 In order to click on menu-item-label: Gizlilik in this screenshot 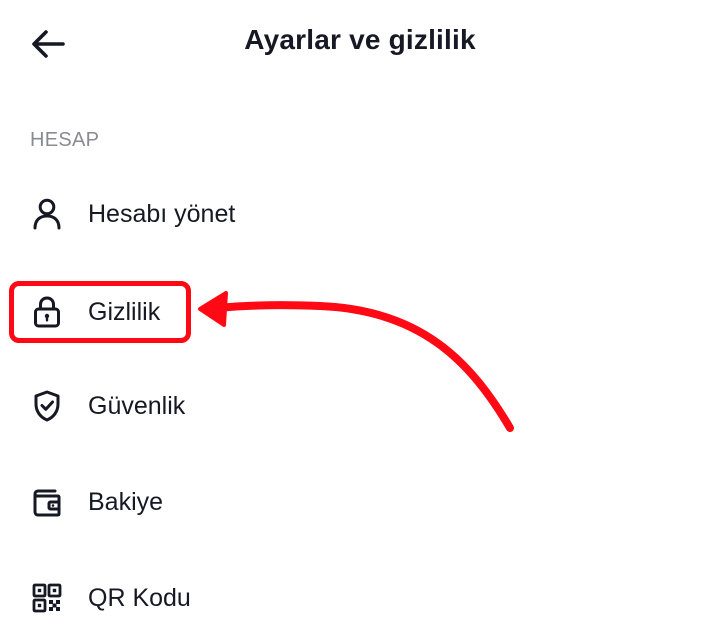, I will do `click(124, 311)`.